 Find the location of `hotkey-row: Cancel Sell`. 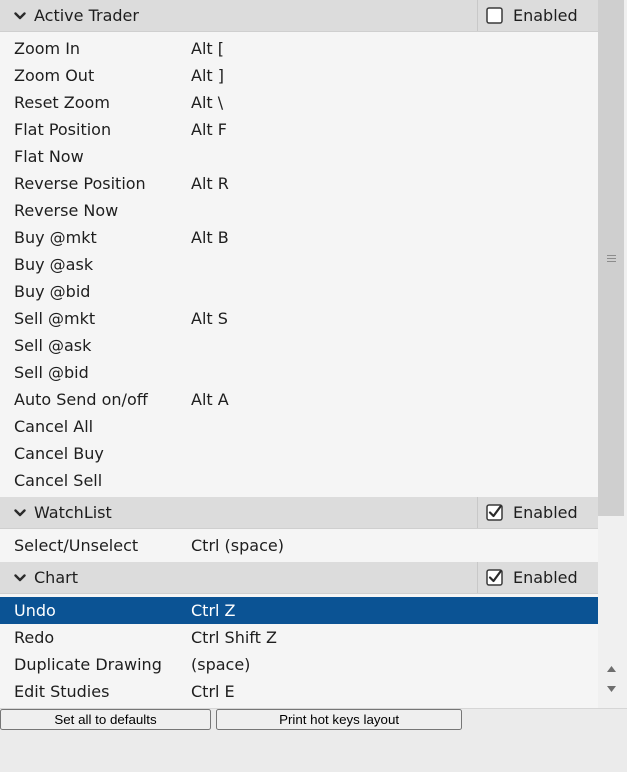

hotkey-row: Cancel Sell is located at coordinates (299, 480).